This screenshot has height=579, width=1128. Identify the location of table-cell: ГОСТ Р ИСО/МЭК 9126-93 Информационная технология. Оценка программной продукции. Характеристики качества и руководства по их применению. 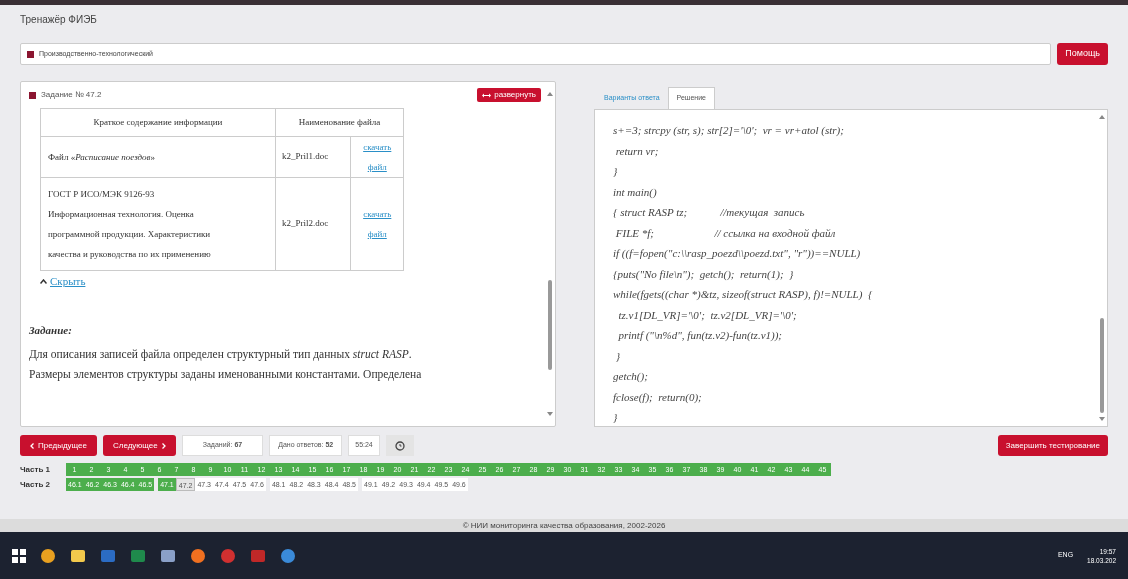
(158, 224).